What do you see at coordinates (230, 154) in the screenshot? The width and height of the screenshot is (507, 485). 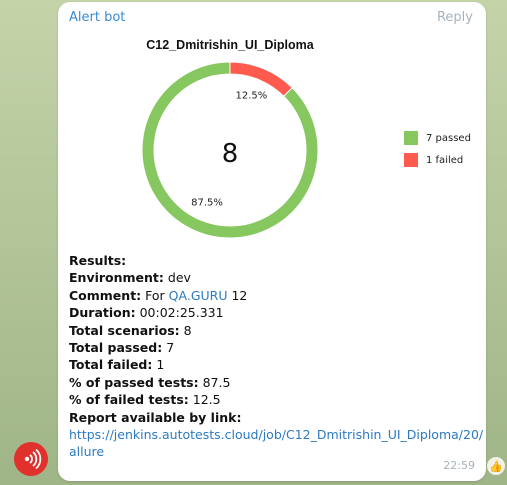 I see `center-total-label: 8` at bounding box center [230, 154].